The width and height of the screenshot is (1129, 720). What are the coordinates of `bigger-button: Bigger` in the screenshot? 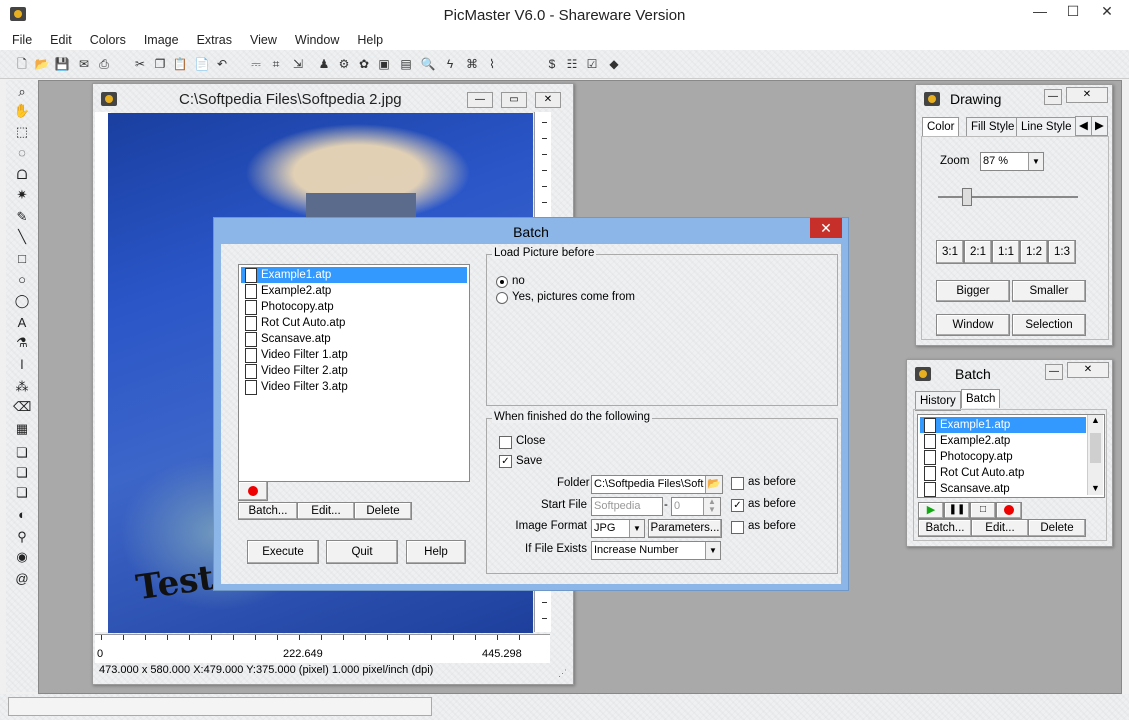 It's located at (973, 291).